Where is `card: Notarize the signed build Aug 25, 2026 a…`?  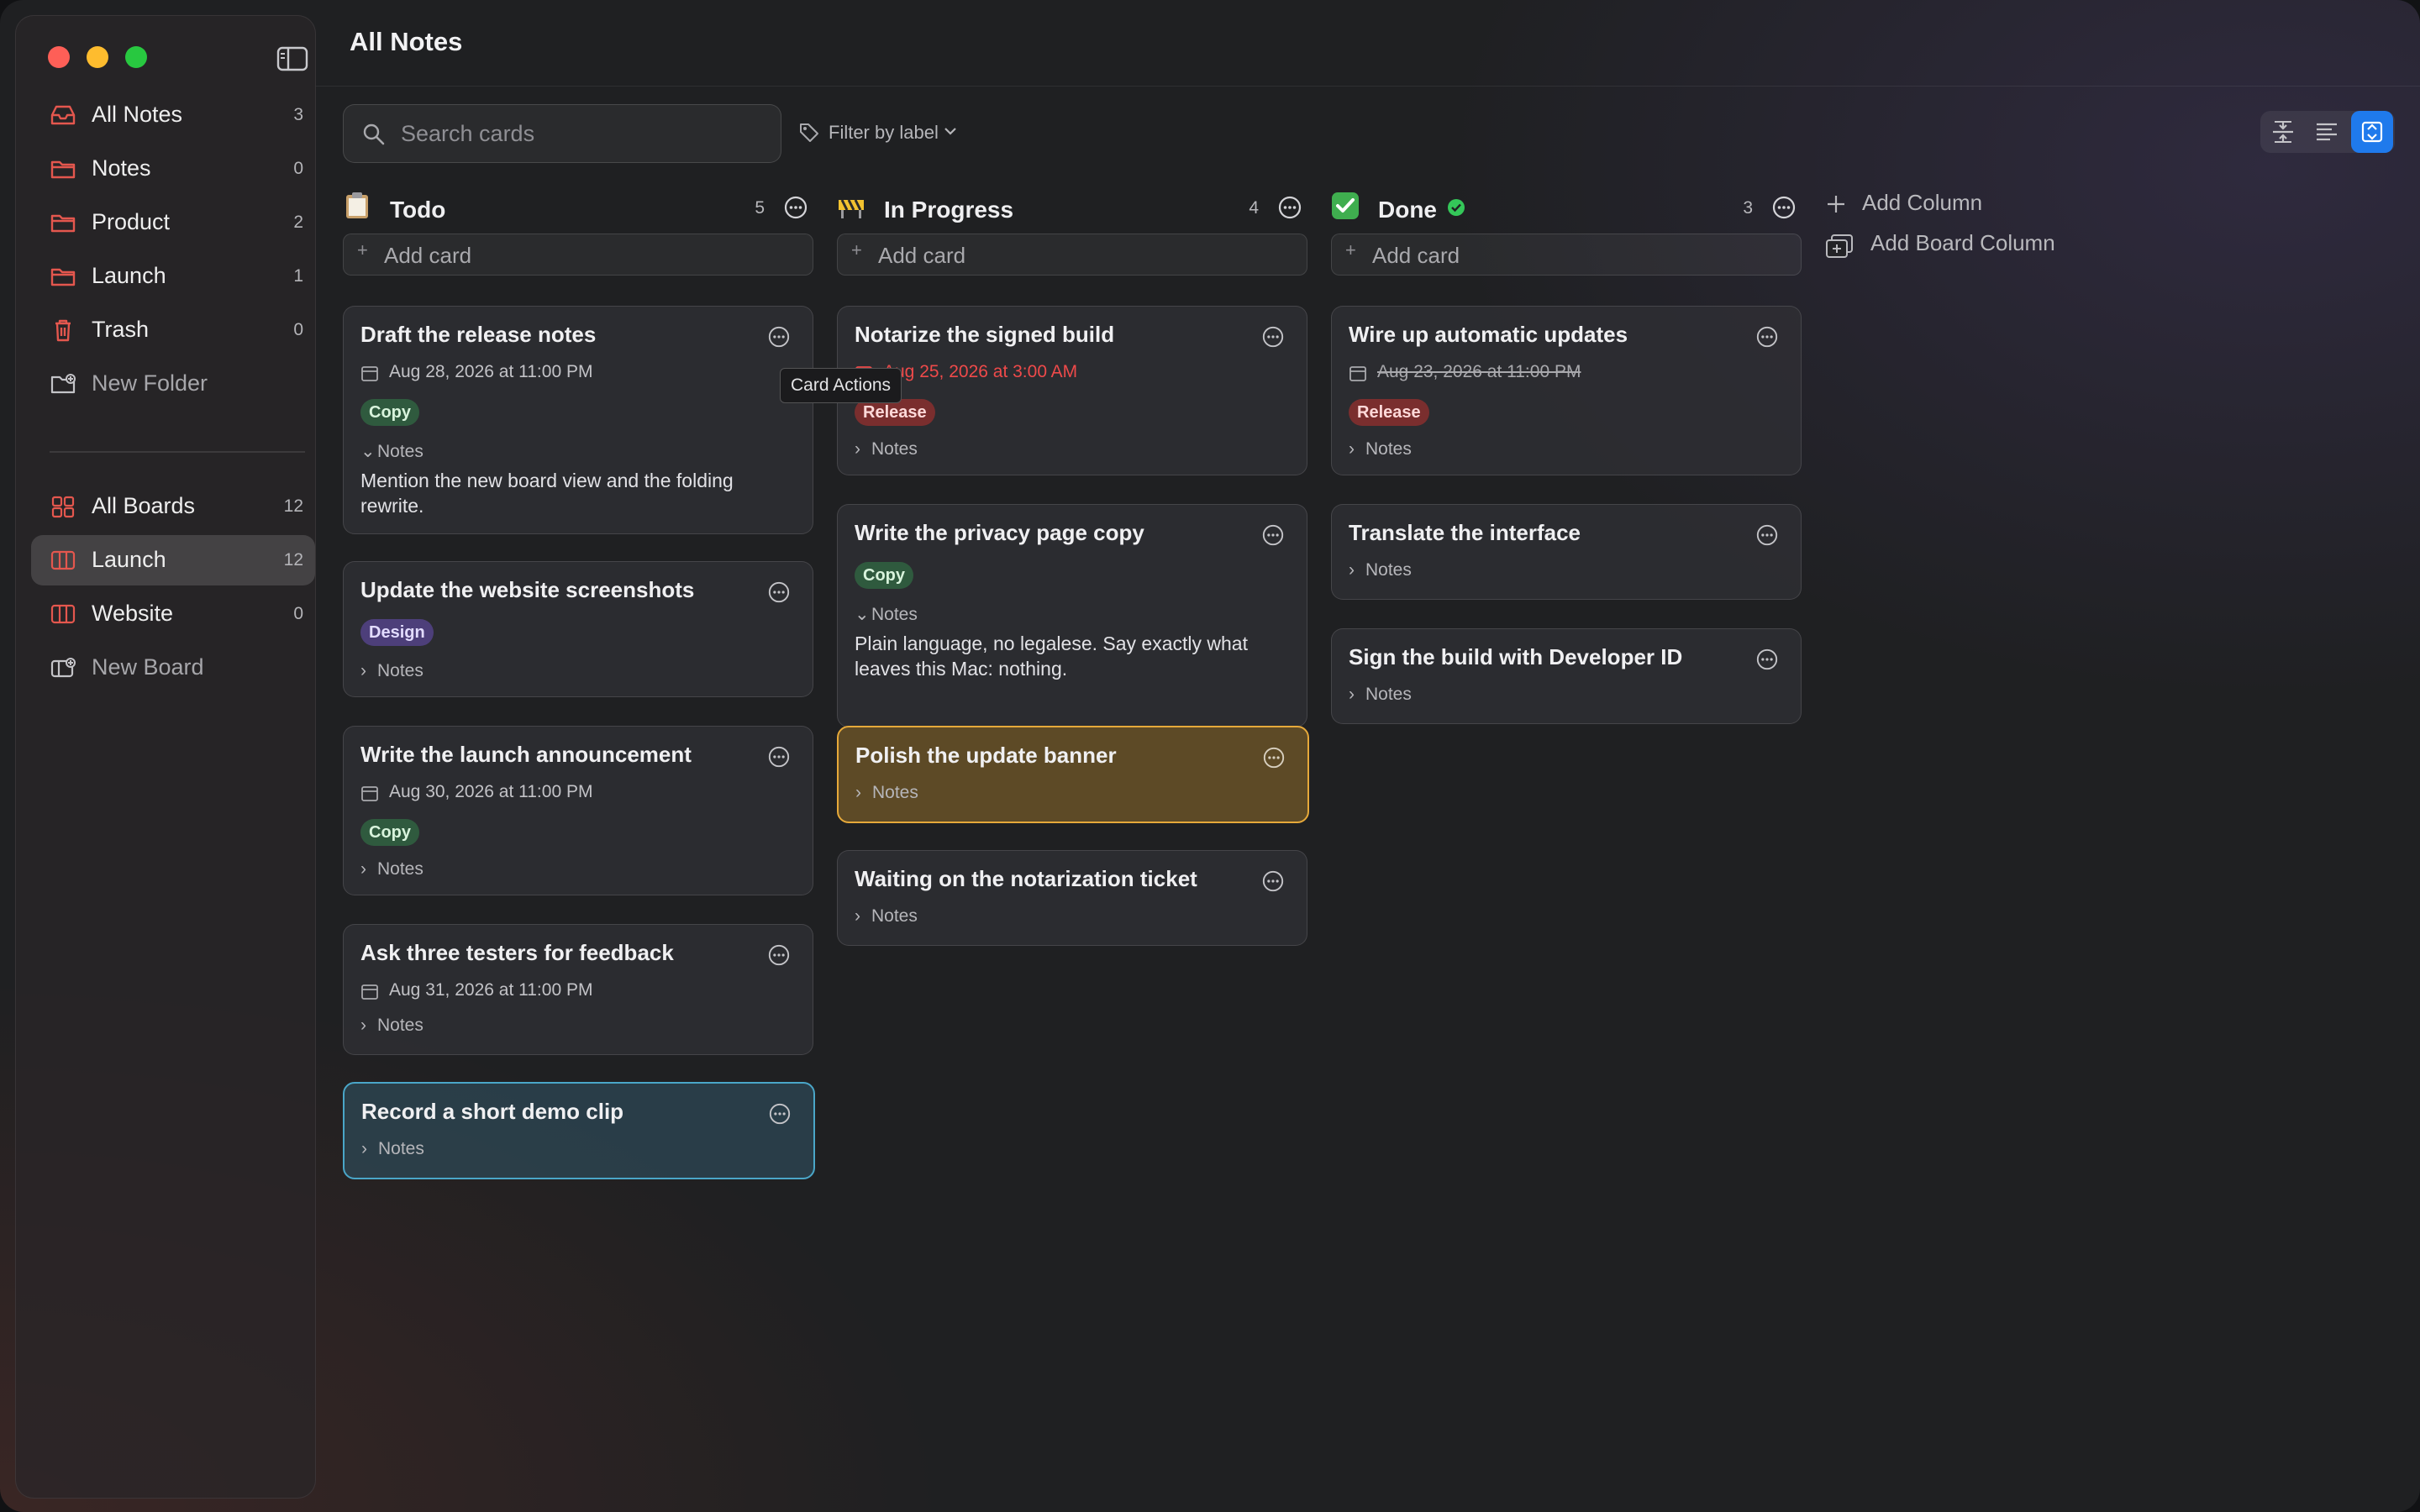
card: Notarize the signed build Aug 25, 2026 a… is located at coordinates (1072, 390).